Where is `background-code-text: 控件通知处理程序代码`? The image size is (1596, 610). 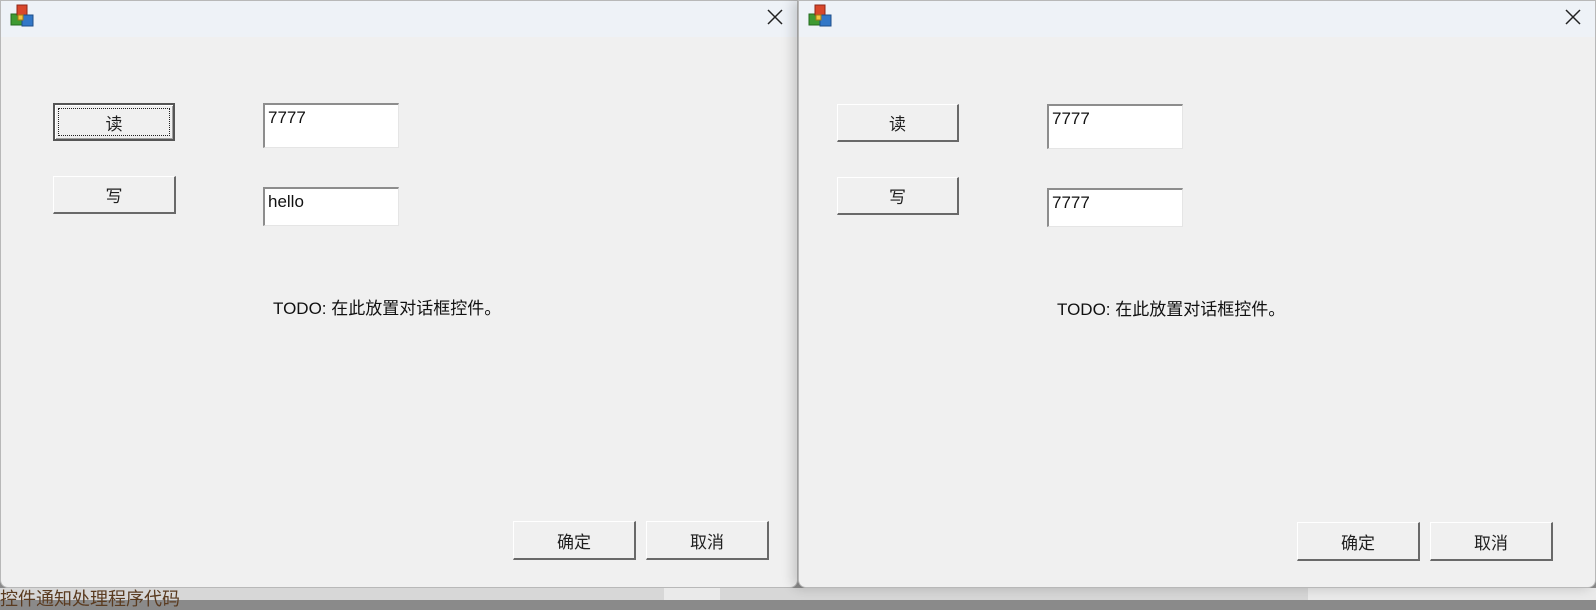
background-code-text: 控件通知处理程序代码 is located at coordinates (90, 599).